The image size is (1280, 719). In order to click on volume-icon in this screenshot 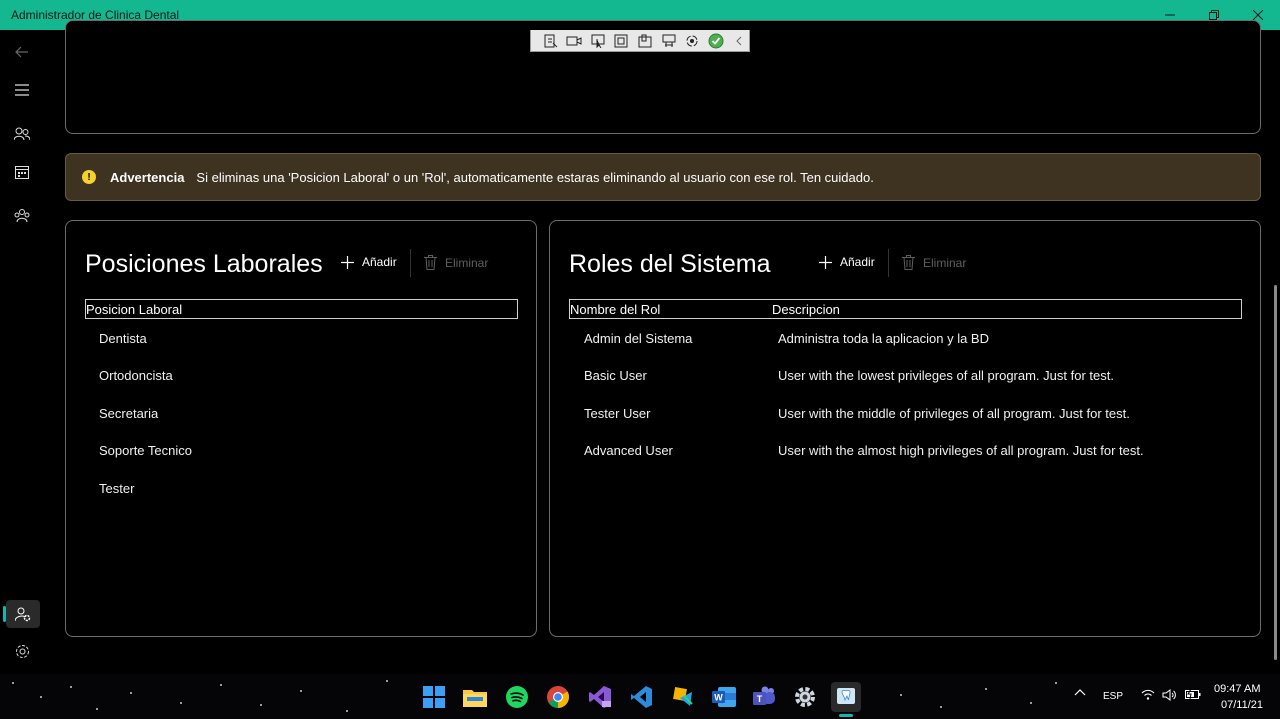, I will do `click(1169, 696)`.